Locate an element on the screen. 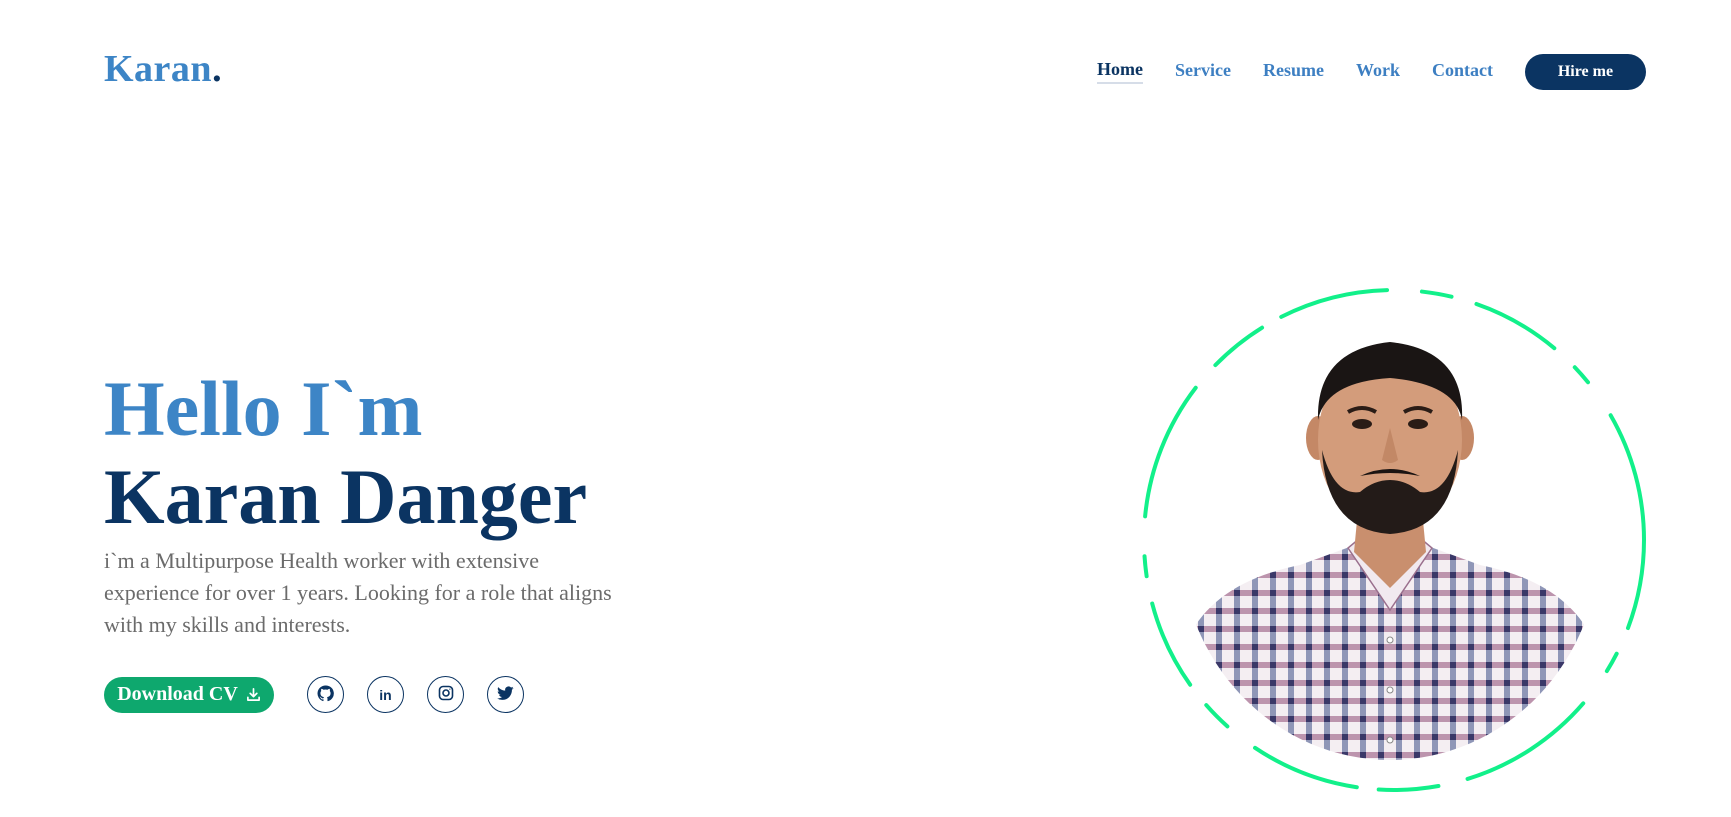  download-cv-button: Download CV is located at coordinates (189, 694).